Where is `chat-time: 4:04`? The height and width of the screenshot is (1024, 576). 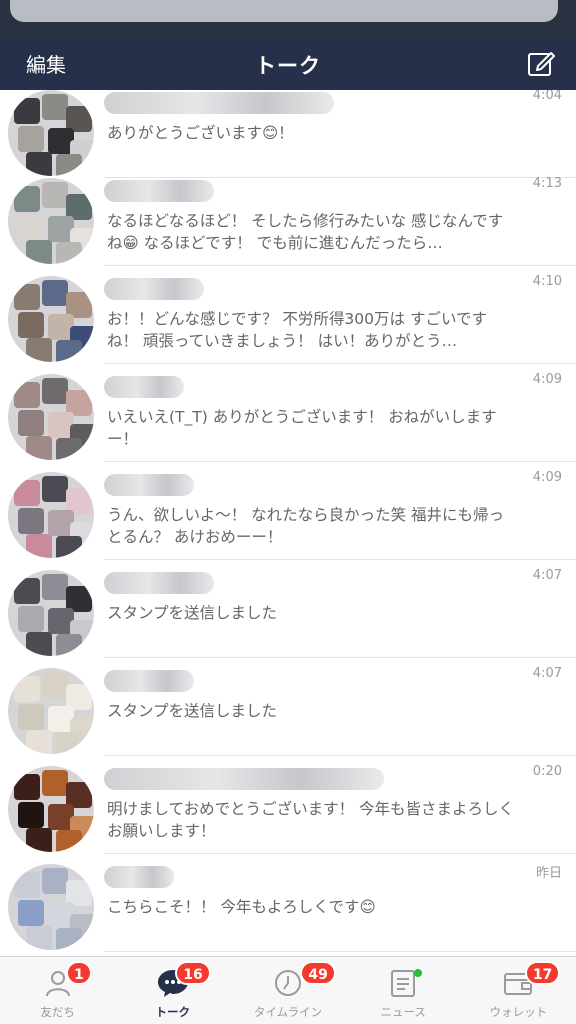 chat-time: 4:04 is located at coordinates (547, 96).